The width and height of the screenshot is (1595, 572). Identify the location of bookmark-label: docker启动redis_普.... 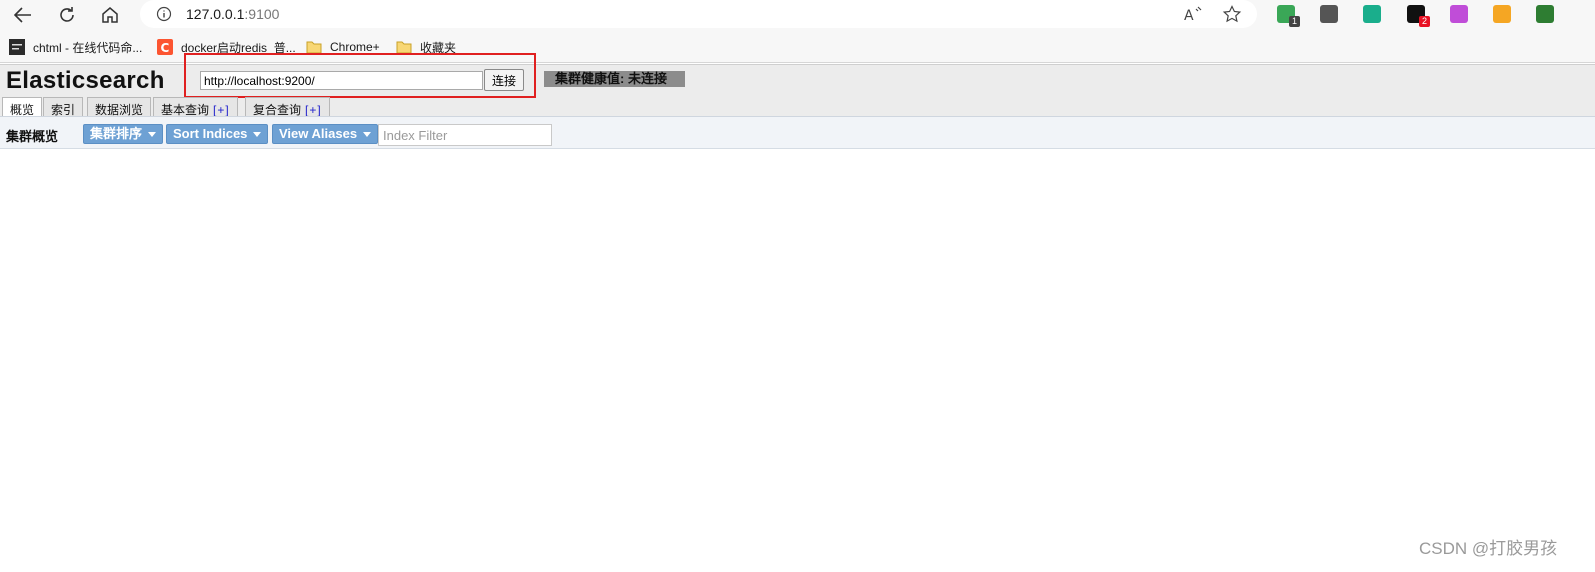
(238, 47).